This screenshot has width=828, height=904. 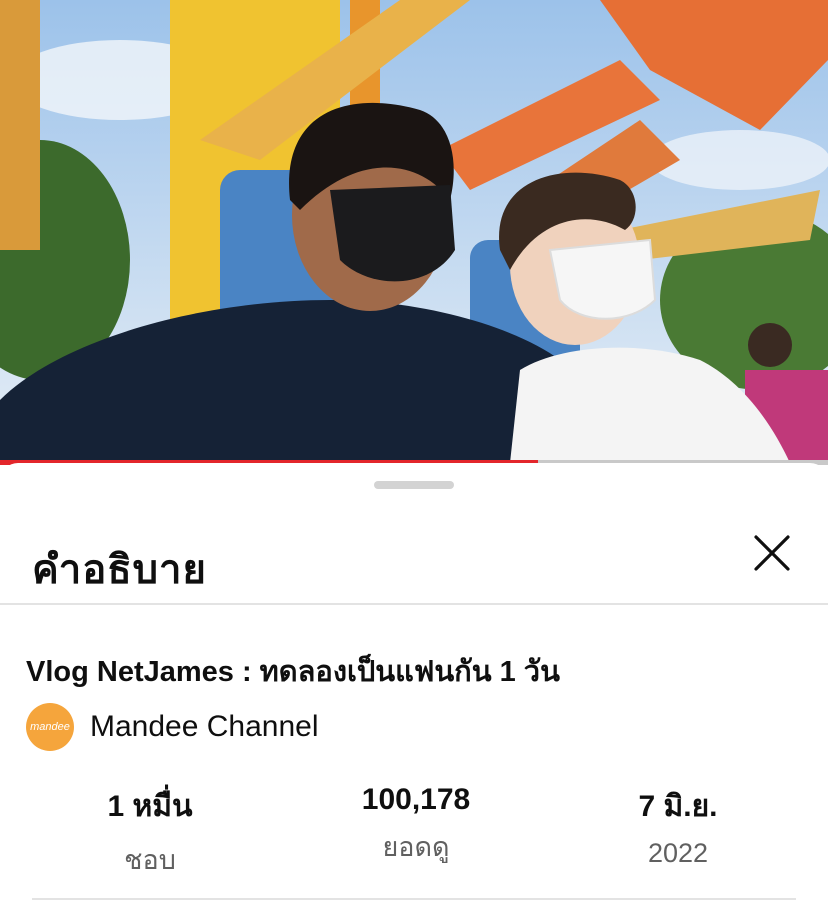 I want to click on likes-value: 1 หมื่น, so click(x=150, y=806).